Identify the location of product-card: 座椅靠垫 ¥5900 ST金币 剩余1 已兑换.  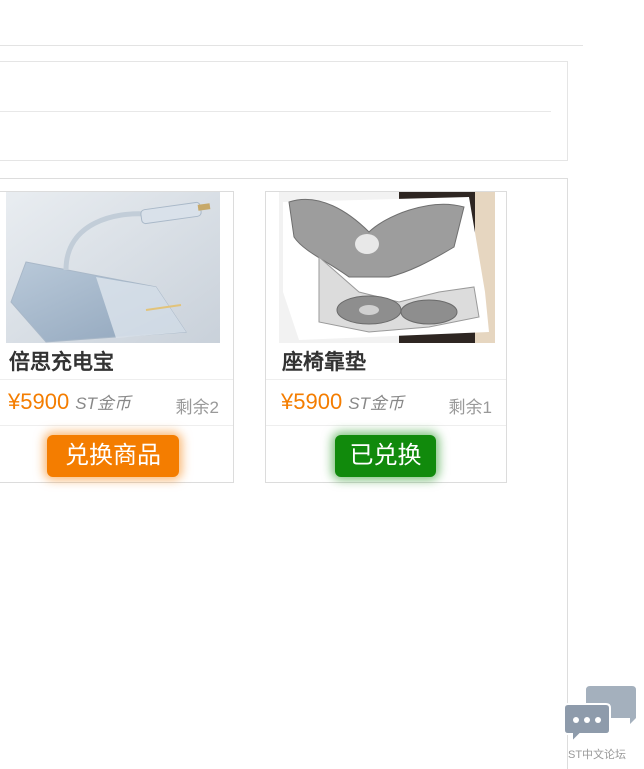
(386, 337).